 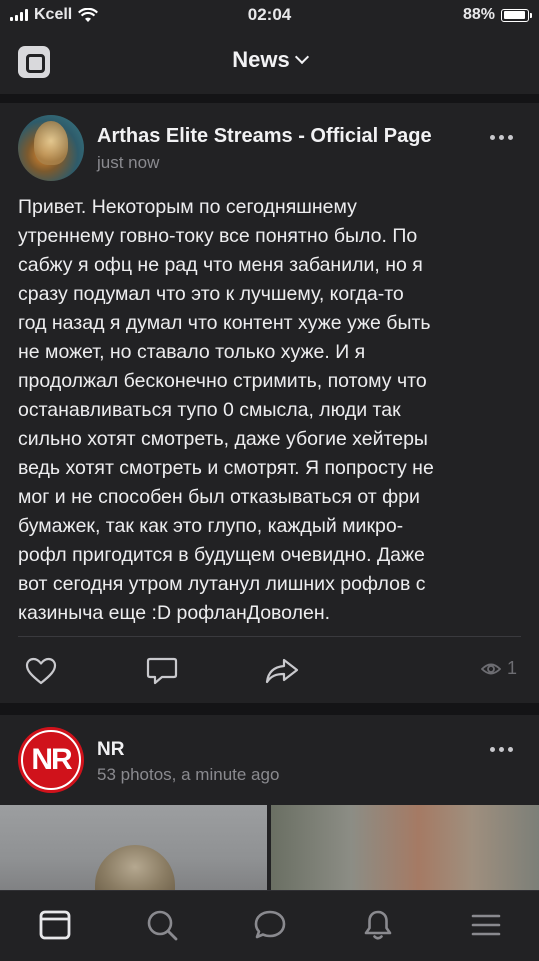 What do you see at coordinates (490, 668) in the screenshot?
I see `eye-icon` at bounding box center [490, 668].